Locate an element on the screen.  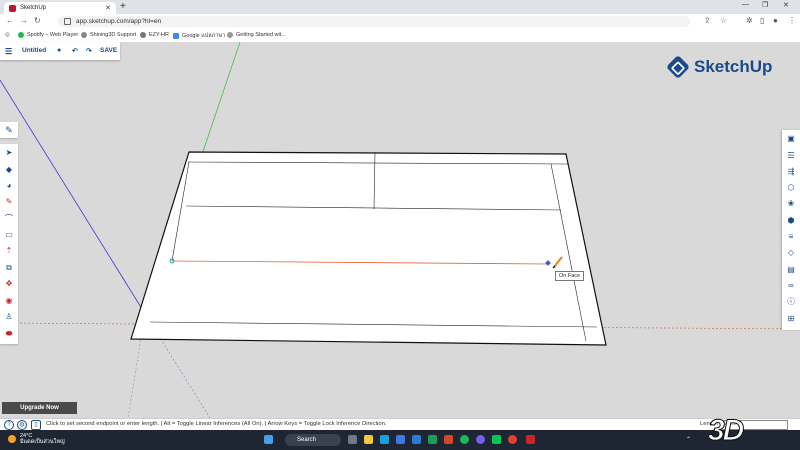
new-tab-button: + is located at coordinates (123, 7).